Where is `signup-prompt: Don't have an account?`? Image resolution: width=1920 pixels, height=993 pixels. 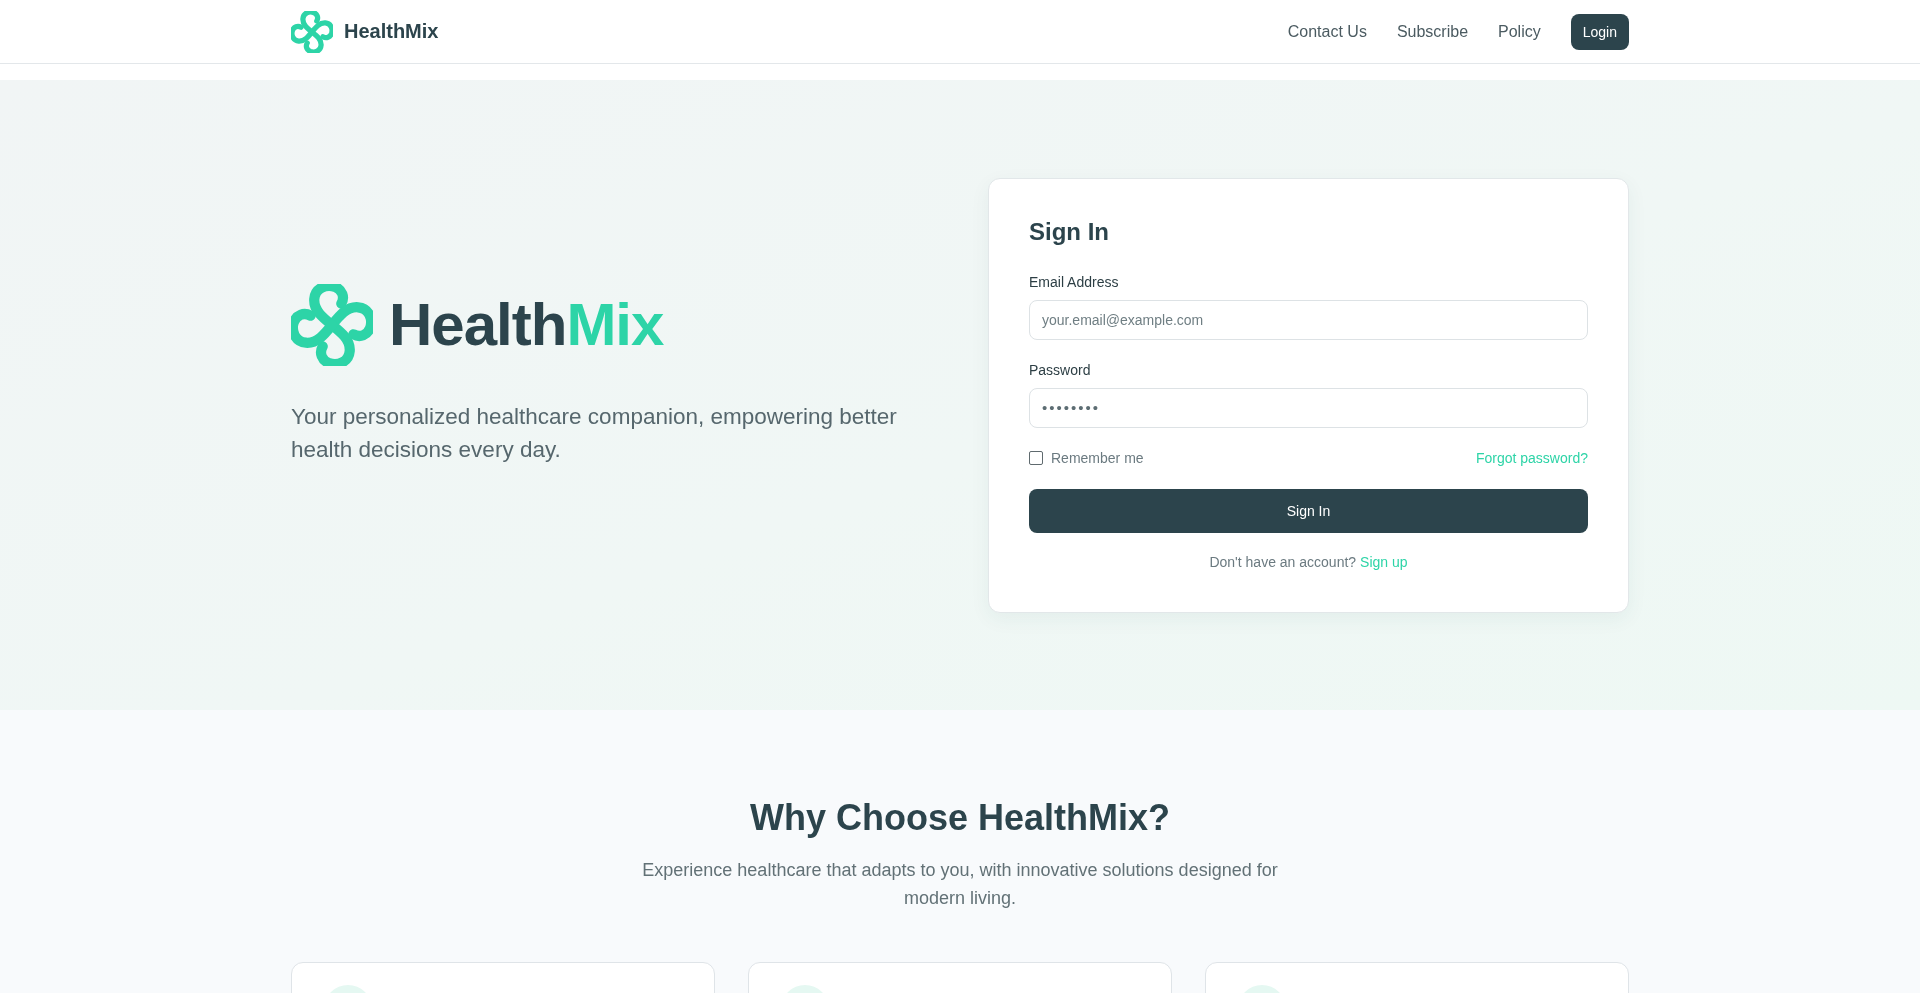 signup-prompt: Don't have an account? is located at coordinates (1283, 562).